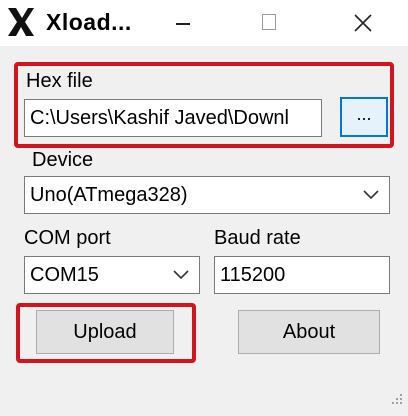 The width and height of the screenshot is (408, 416). Describe the element at coordinates (59, 81) in the screenshot. I see `hex-file-label: Hex file` at that location.